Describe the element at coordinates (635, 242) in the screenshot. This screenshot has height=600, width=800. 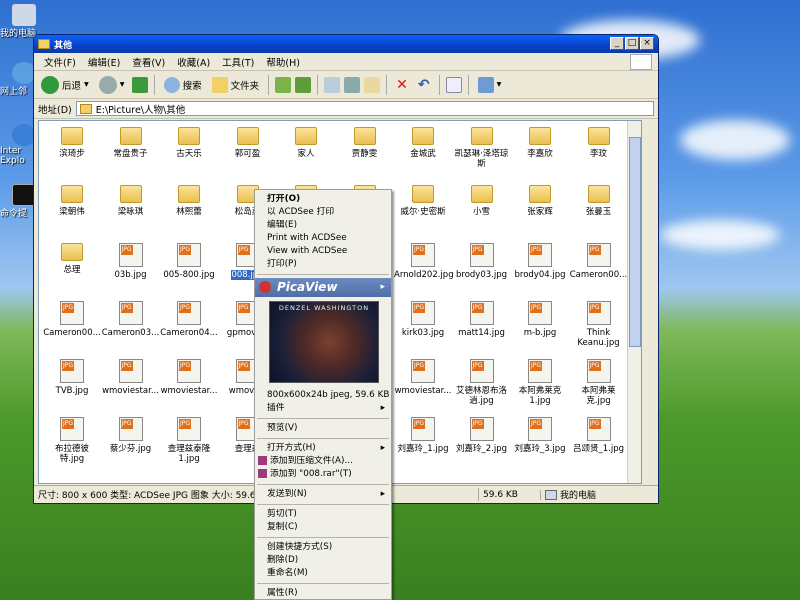
I see `scrollbar-thumb` at that location.